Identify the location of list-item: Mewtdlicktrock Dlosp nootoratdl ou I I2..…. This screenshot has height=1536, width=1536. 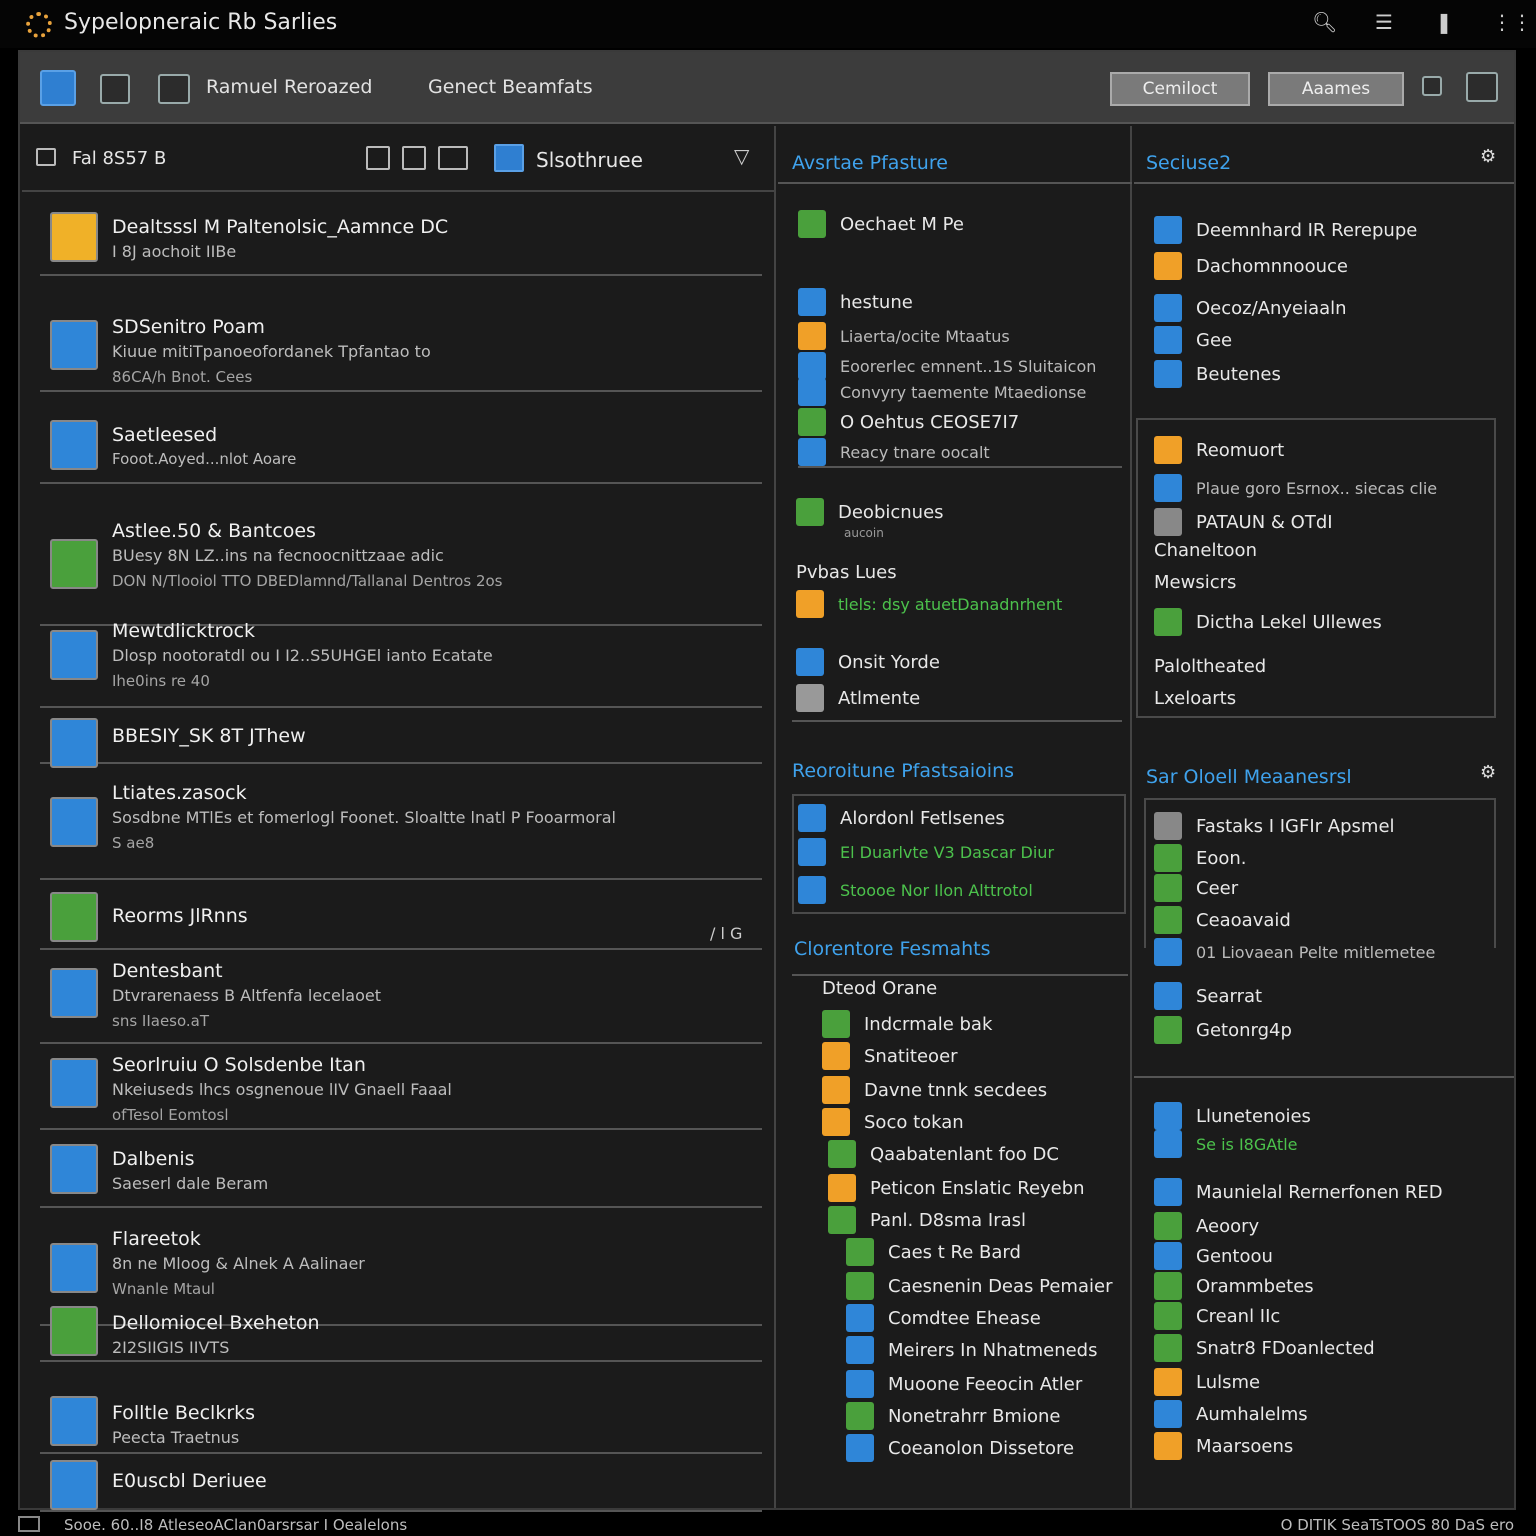
(401, 659).